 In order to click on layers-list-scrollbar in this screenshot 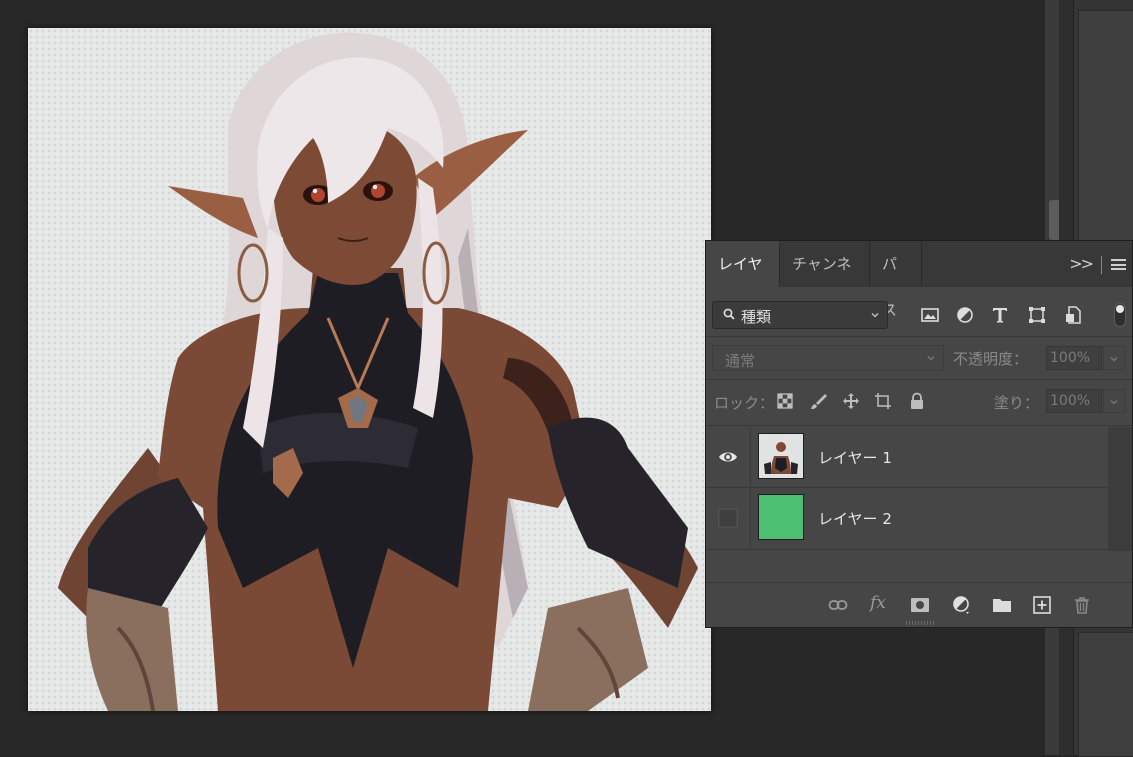, I will do `click(1120, 489)`.